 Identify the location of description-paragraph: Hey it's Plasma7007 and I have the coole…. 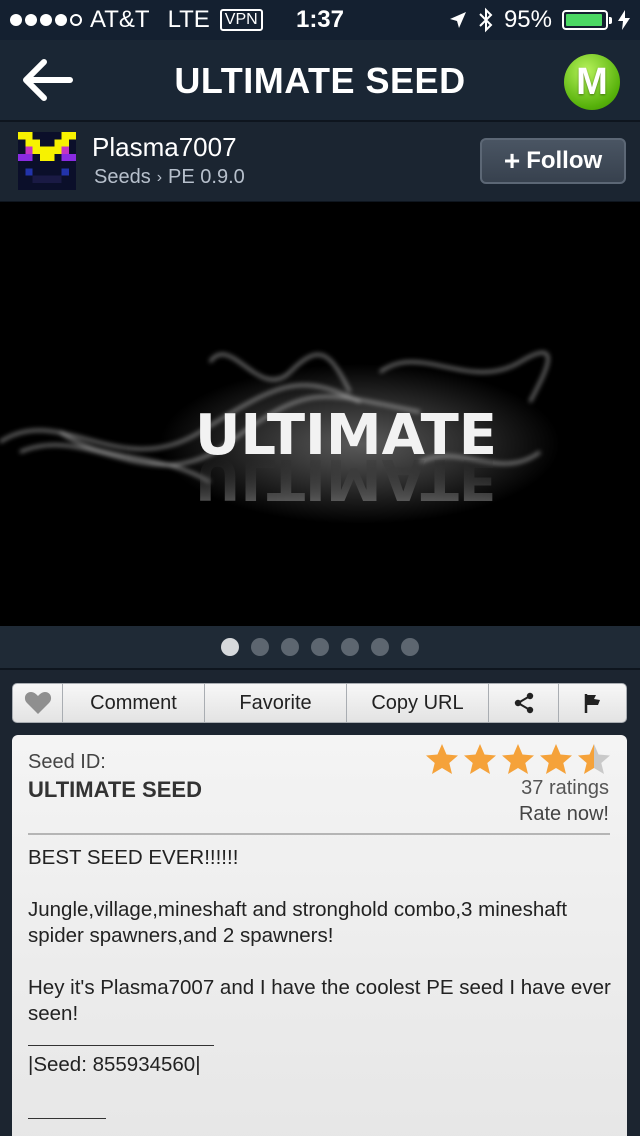
(319, 1000).